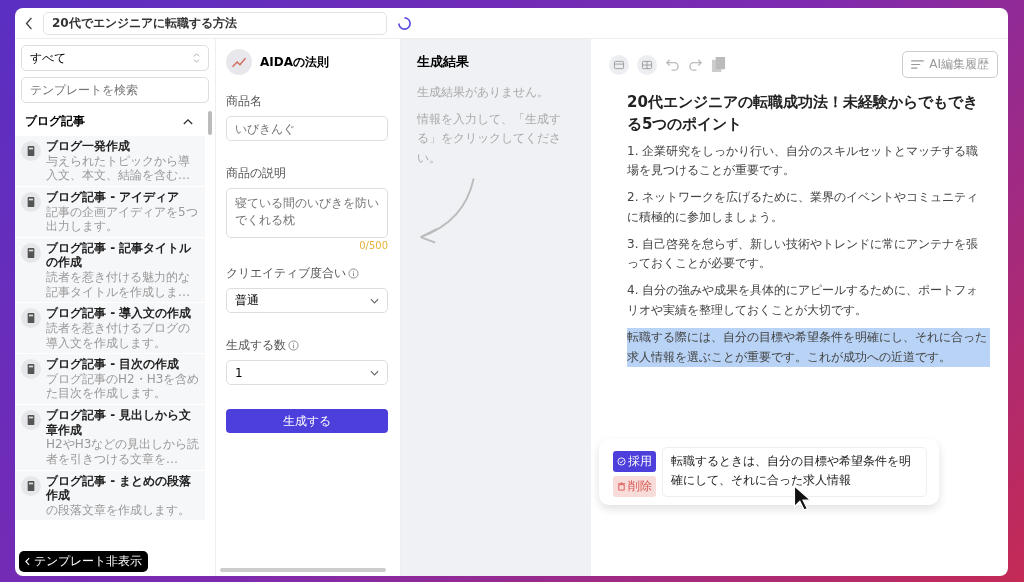 This screenshot has height=582, width=1024. Describe the element at coordinates (794, 472) in the screenshot. I see `suggestion-text: 転職するときは、自分の目標や希望条件を明確にして、それに合った求人情報` at that location.